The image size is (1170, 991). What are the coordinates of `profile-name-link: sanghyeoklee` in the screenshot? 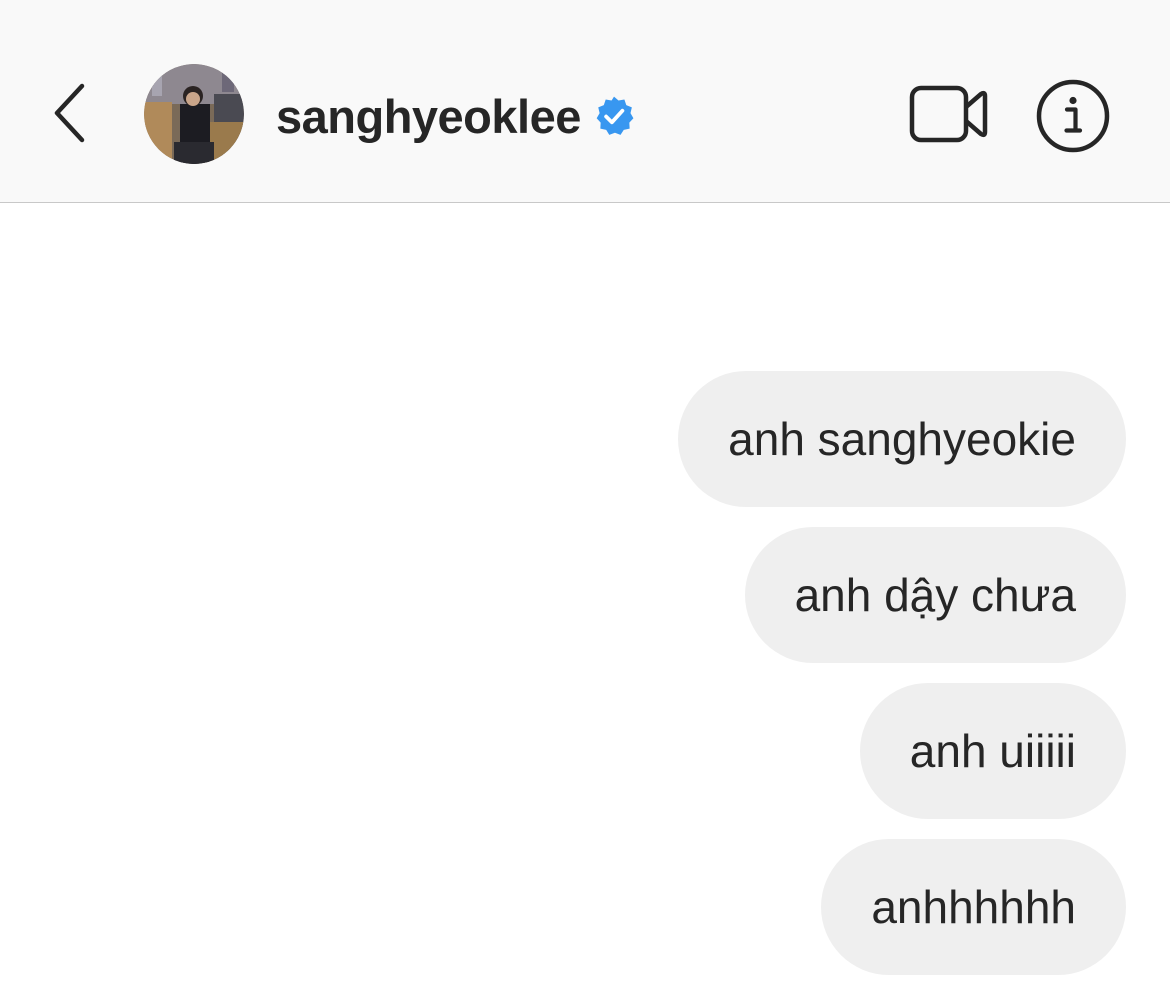 It's located at (455, 116).